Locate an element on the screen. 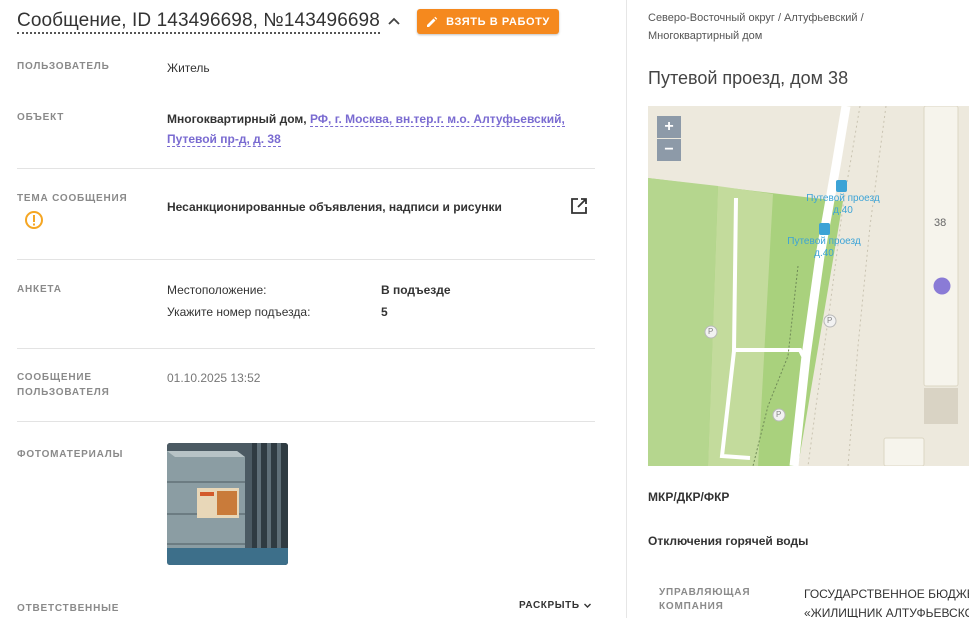 The image size is (969, 618). map-label-stop1: Путевой проезд д.40 is located at coordinates (843, 205).